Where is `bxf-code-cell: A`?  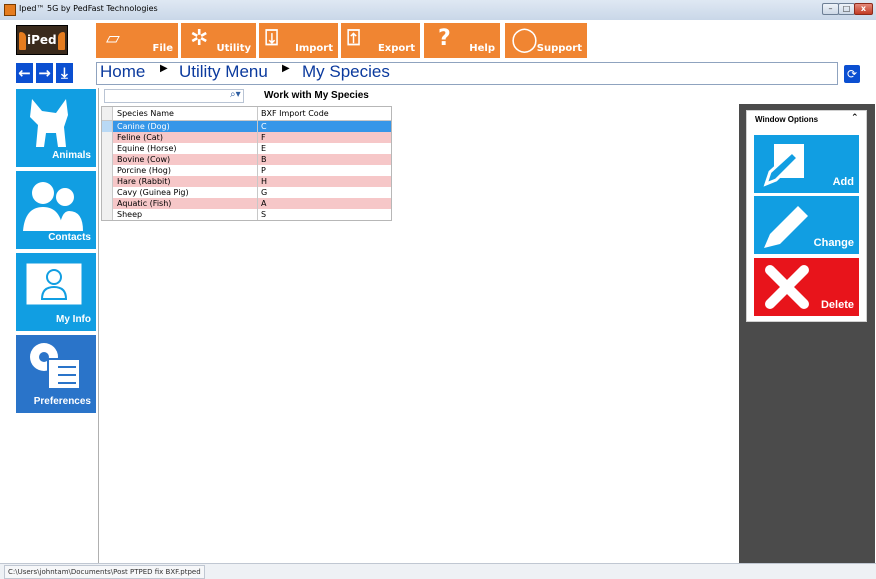 bxf-code-cell: A is located at coordinates (264, 203).